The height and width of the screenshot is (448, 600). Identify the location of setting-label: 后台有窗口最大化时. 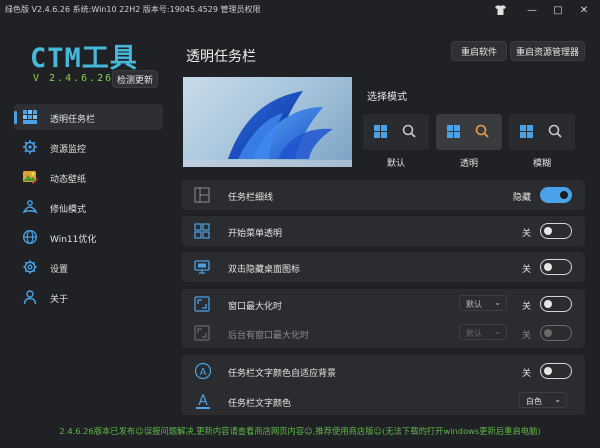
(269, 336).